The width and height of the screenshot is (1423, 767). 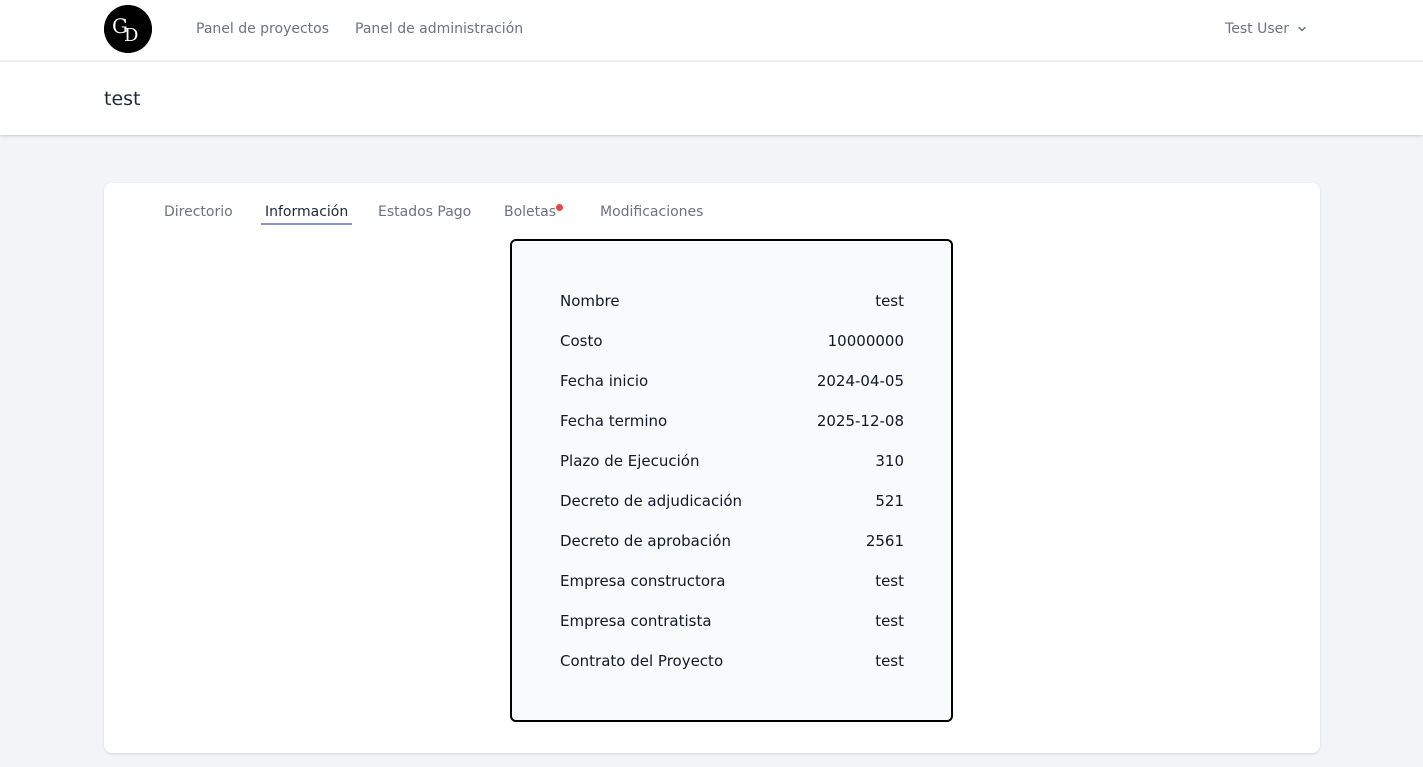 What do you see at coordinates (643, 581) in the screenshot?
I see `info-label: Empresa constructora` at bounding box center [643, 581].